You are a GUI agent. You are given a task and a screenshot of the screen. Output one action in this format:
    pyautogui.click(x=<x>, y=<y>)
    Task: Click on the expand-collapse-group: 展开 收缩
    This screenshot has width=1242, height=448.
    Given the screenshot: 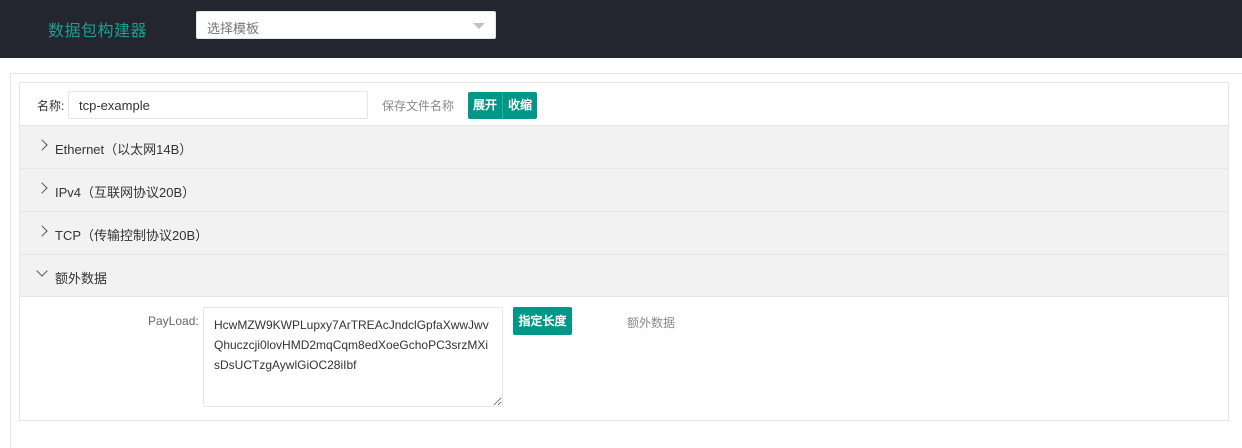 What is the action you would take?
    pyautogui.click(x=502, y=105)
    